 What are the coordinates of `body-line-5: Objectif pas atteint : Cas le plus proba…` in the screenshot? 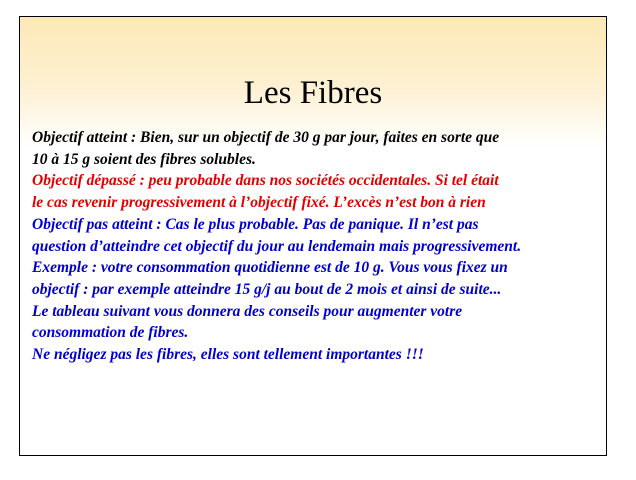 It's located at (255, 224).